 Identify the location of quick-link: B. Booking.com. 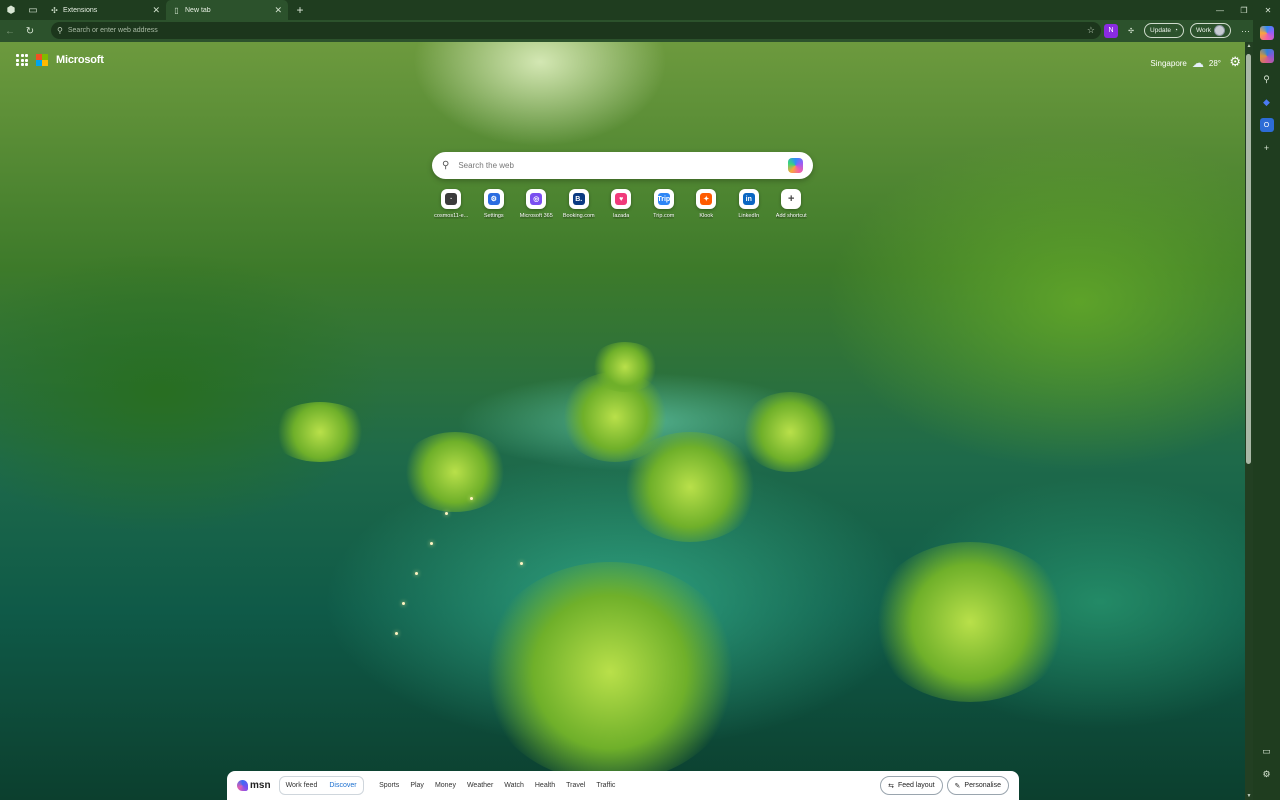
(579, 204).